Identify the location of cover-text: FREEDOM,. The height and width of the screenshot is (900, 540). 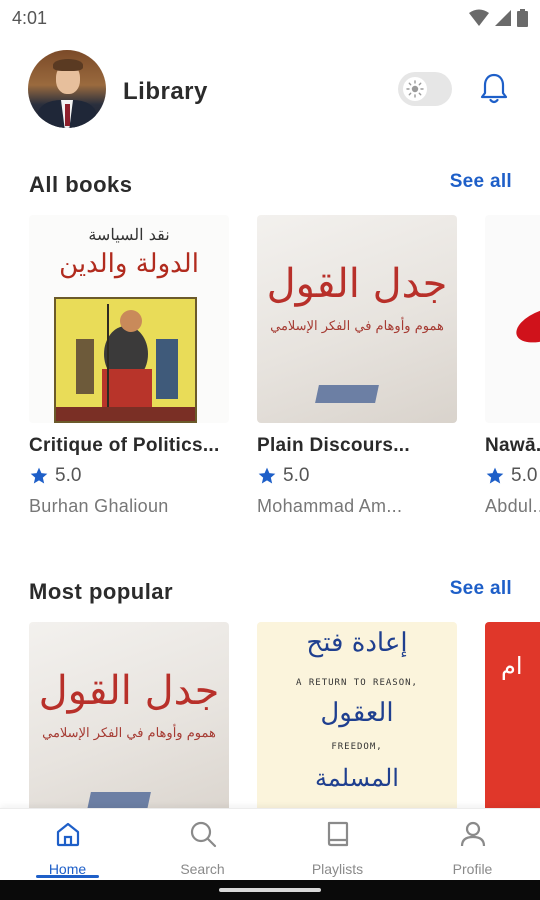
(357, 747).